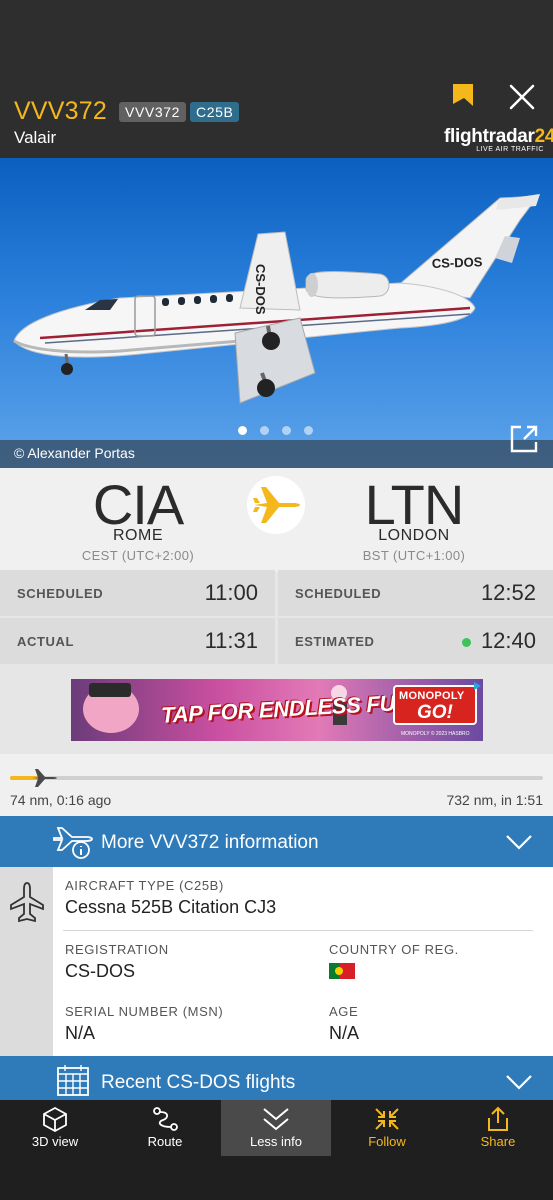 Image resolution: width=553 pixels, height=1200 pixels. Describe the element at coordinates (510, 149) in the screenshot. I see `logo-tagline: LIVE AIR TRAFFIC` at that location.